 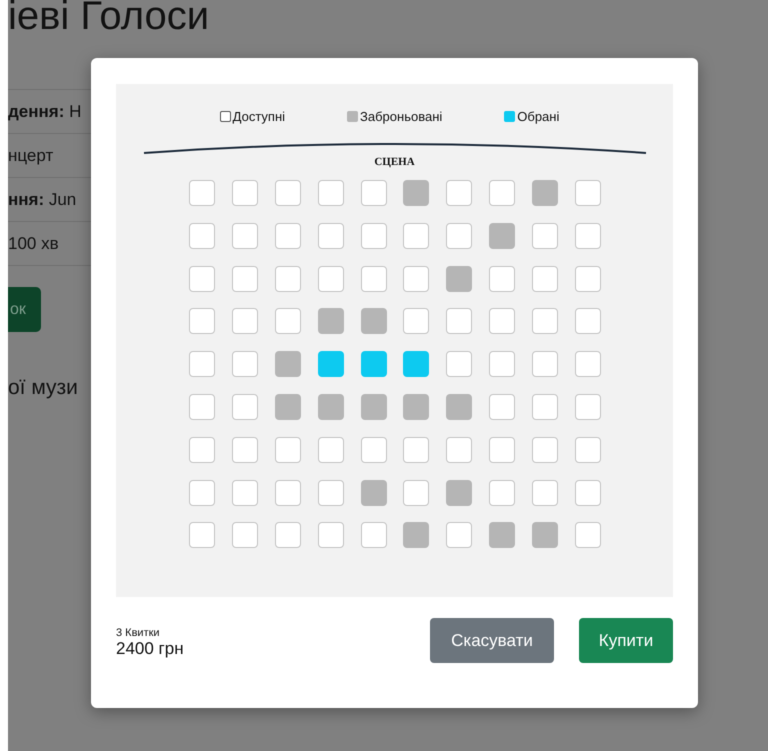 I want to click on buy-button: Купити, so click(x=626, y=640).